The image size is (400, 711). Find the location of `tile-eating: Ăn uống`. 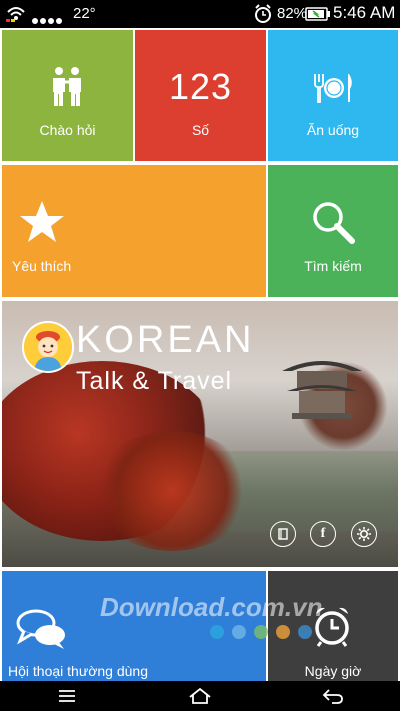

tile-eating: Ăn uống is located at coordinates (333, 95).